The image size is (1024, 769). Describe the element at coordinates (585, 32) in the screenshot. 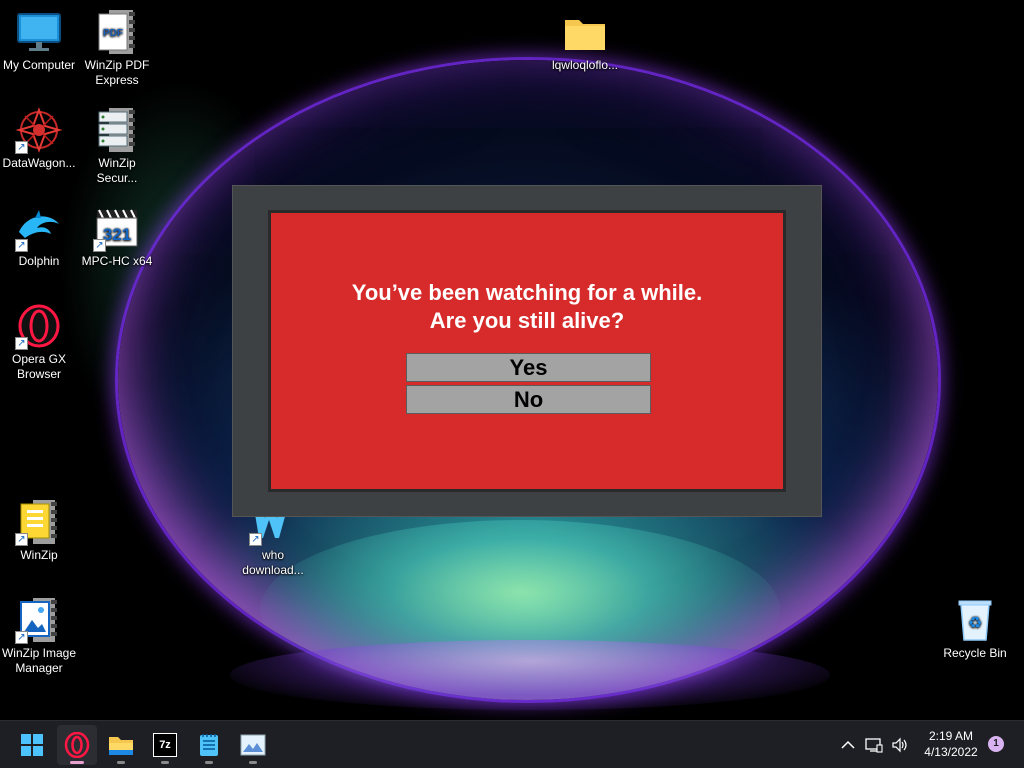

I see `folder-icon` at that location.